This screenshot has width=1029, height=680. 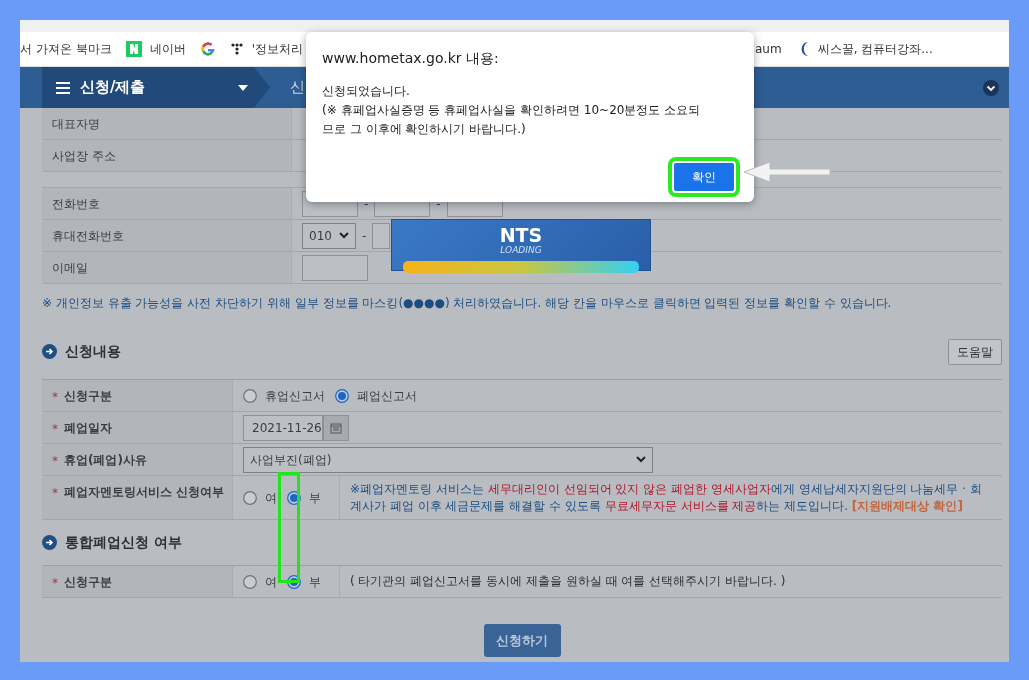 What do you see at coordinates (123, 542) in the screenshot?
I see `section-title: 통합폐업신청 여부` at bounding box center [123, 542].